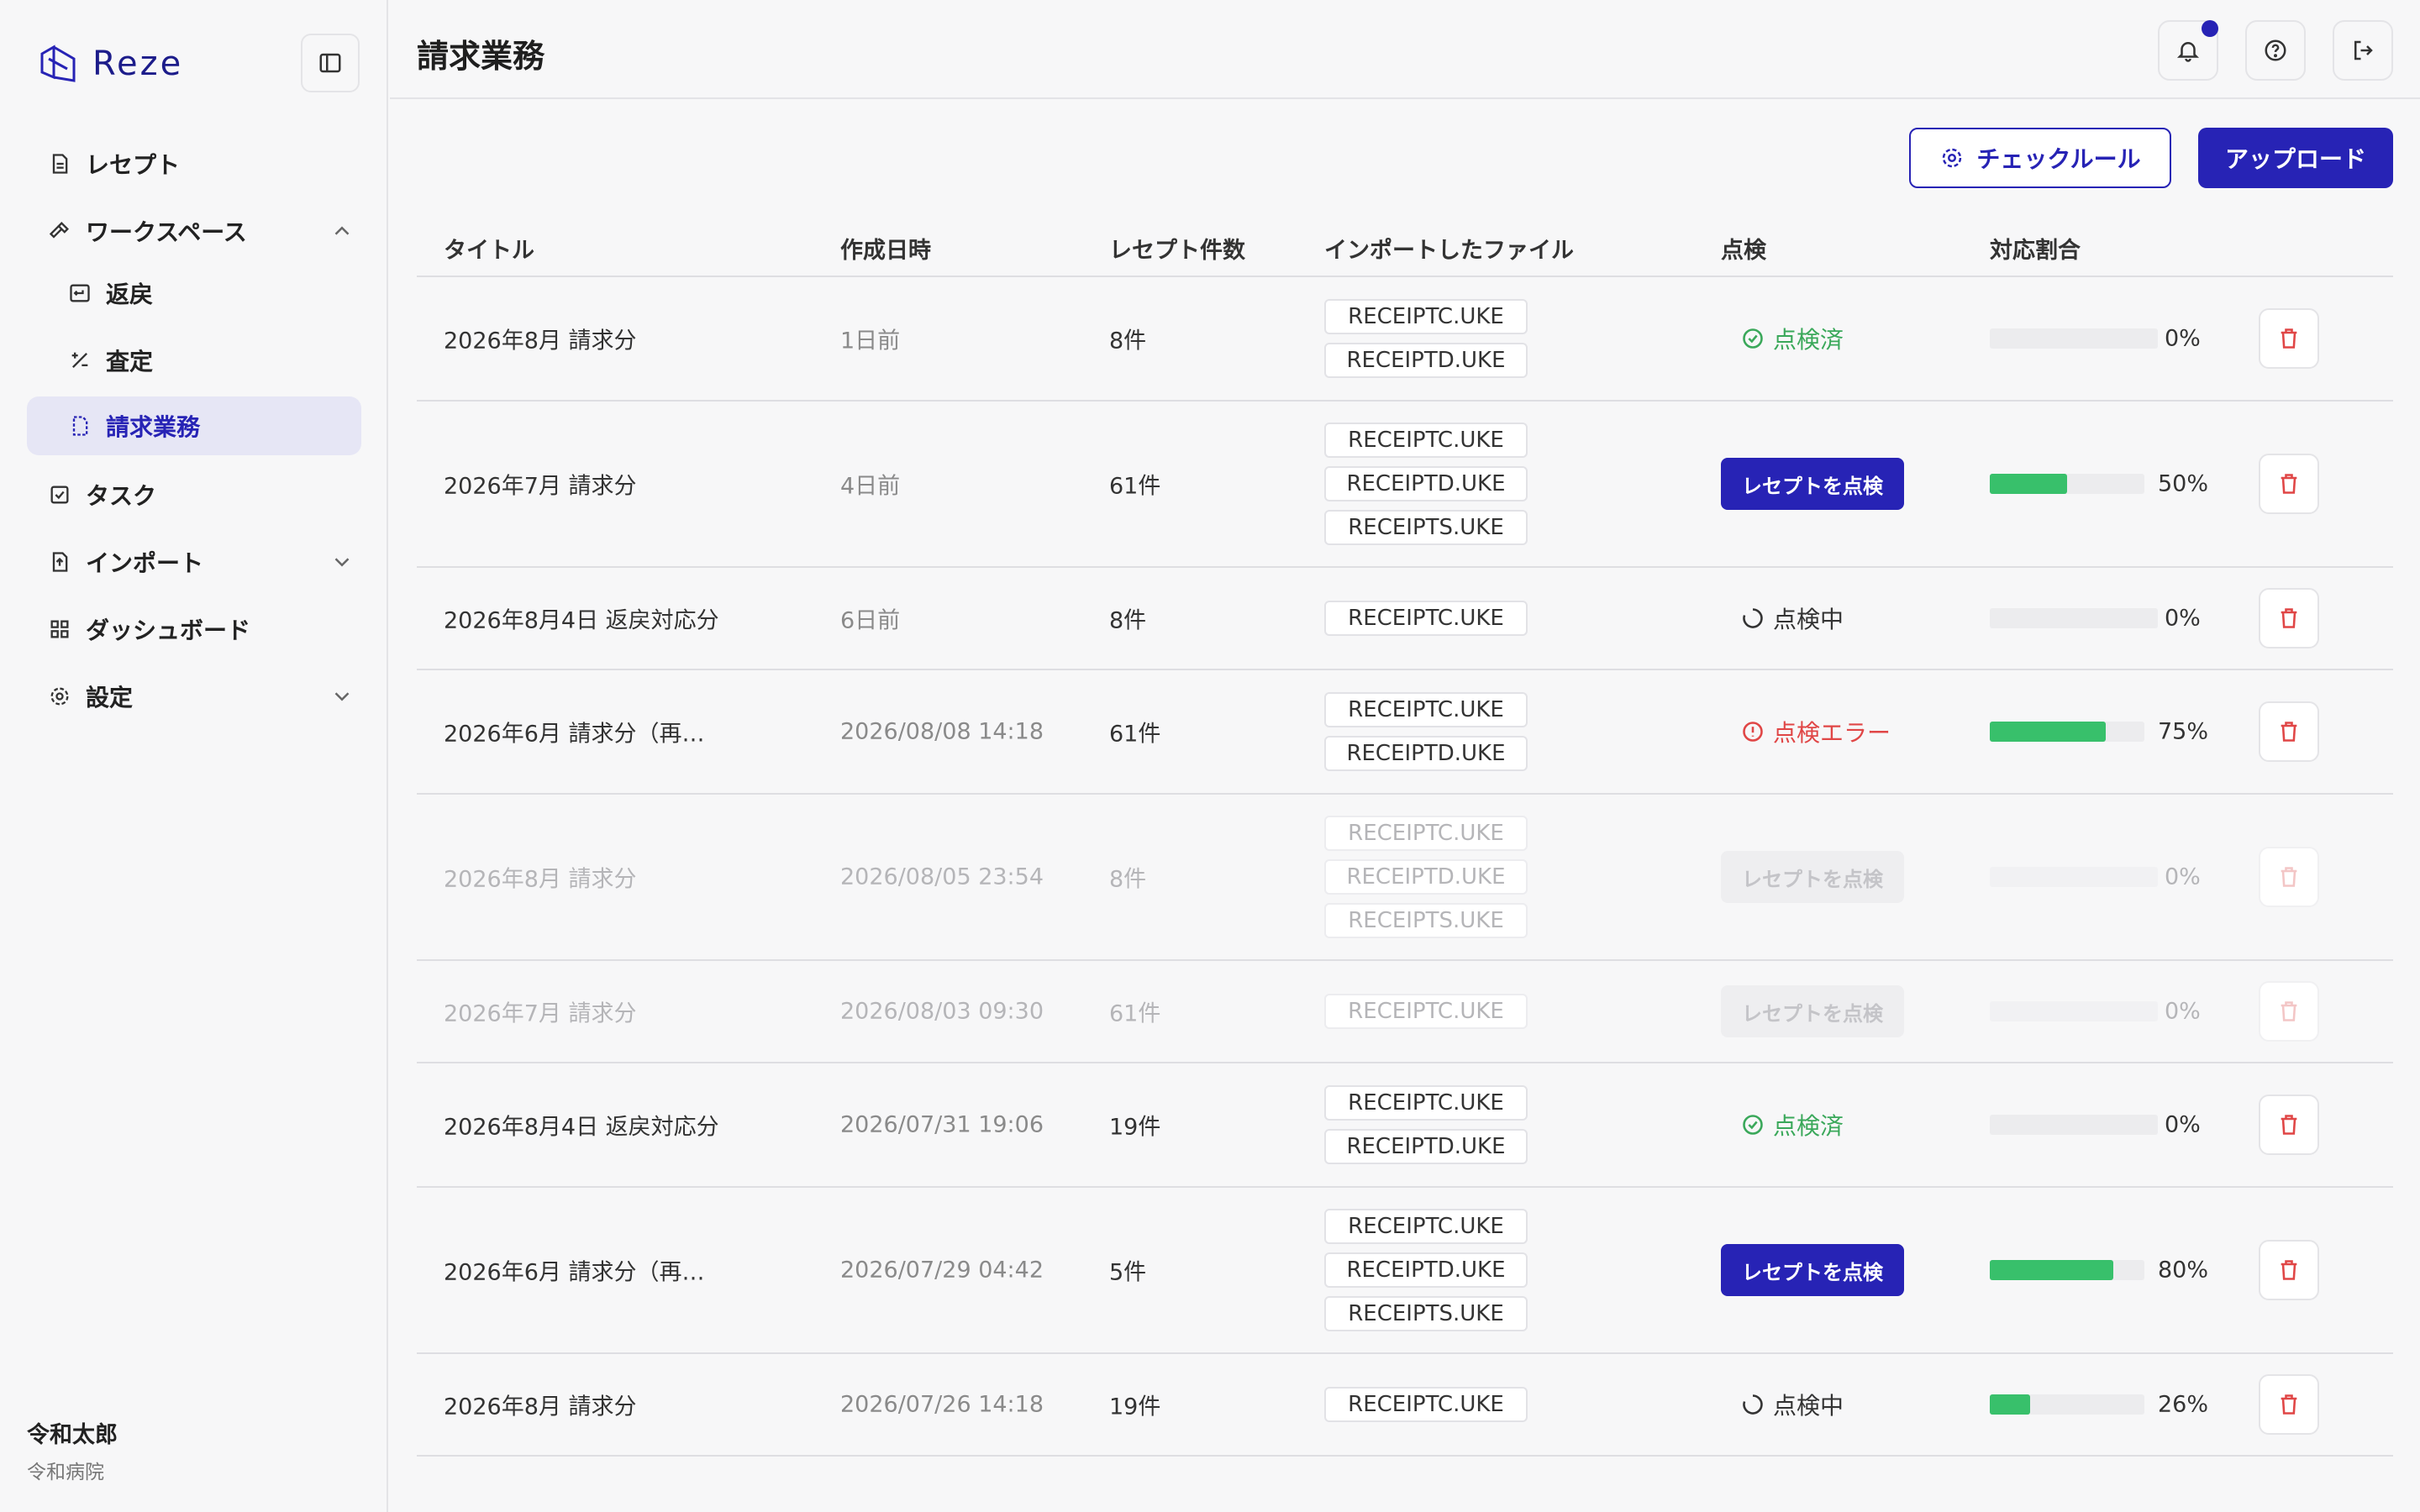  I want to click on sidebar-item-settings: 設定, so click(194, 696).